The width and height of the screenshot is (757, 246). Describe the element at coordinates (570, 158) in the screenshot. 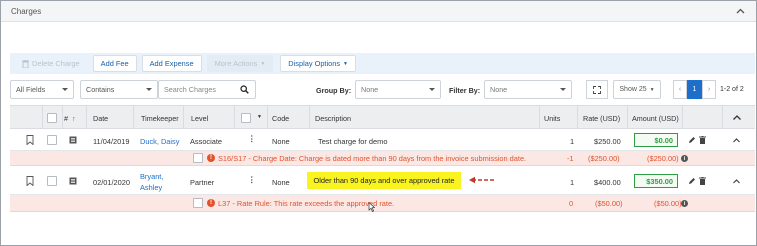

I see `warning-units: -1` at that location.